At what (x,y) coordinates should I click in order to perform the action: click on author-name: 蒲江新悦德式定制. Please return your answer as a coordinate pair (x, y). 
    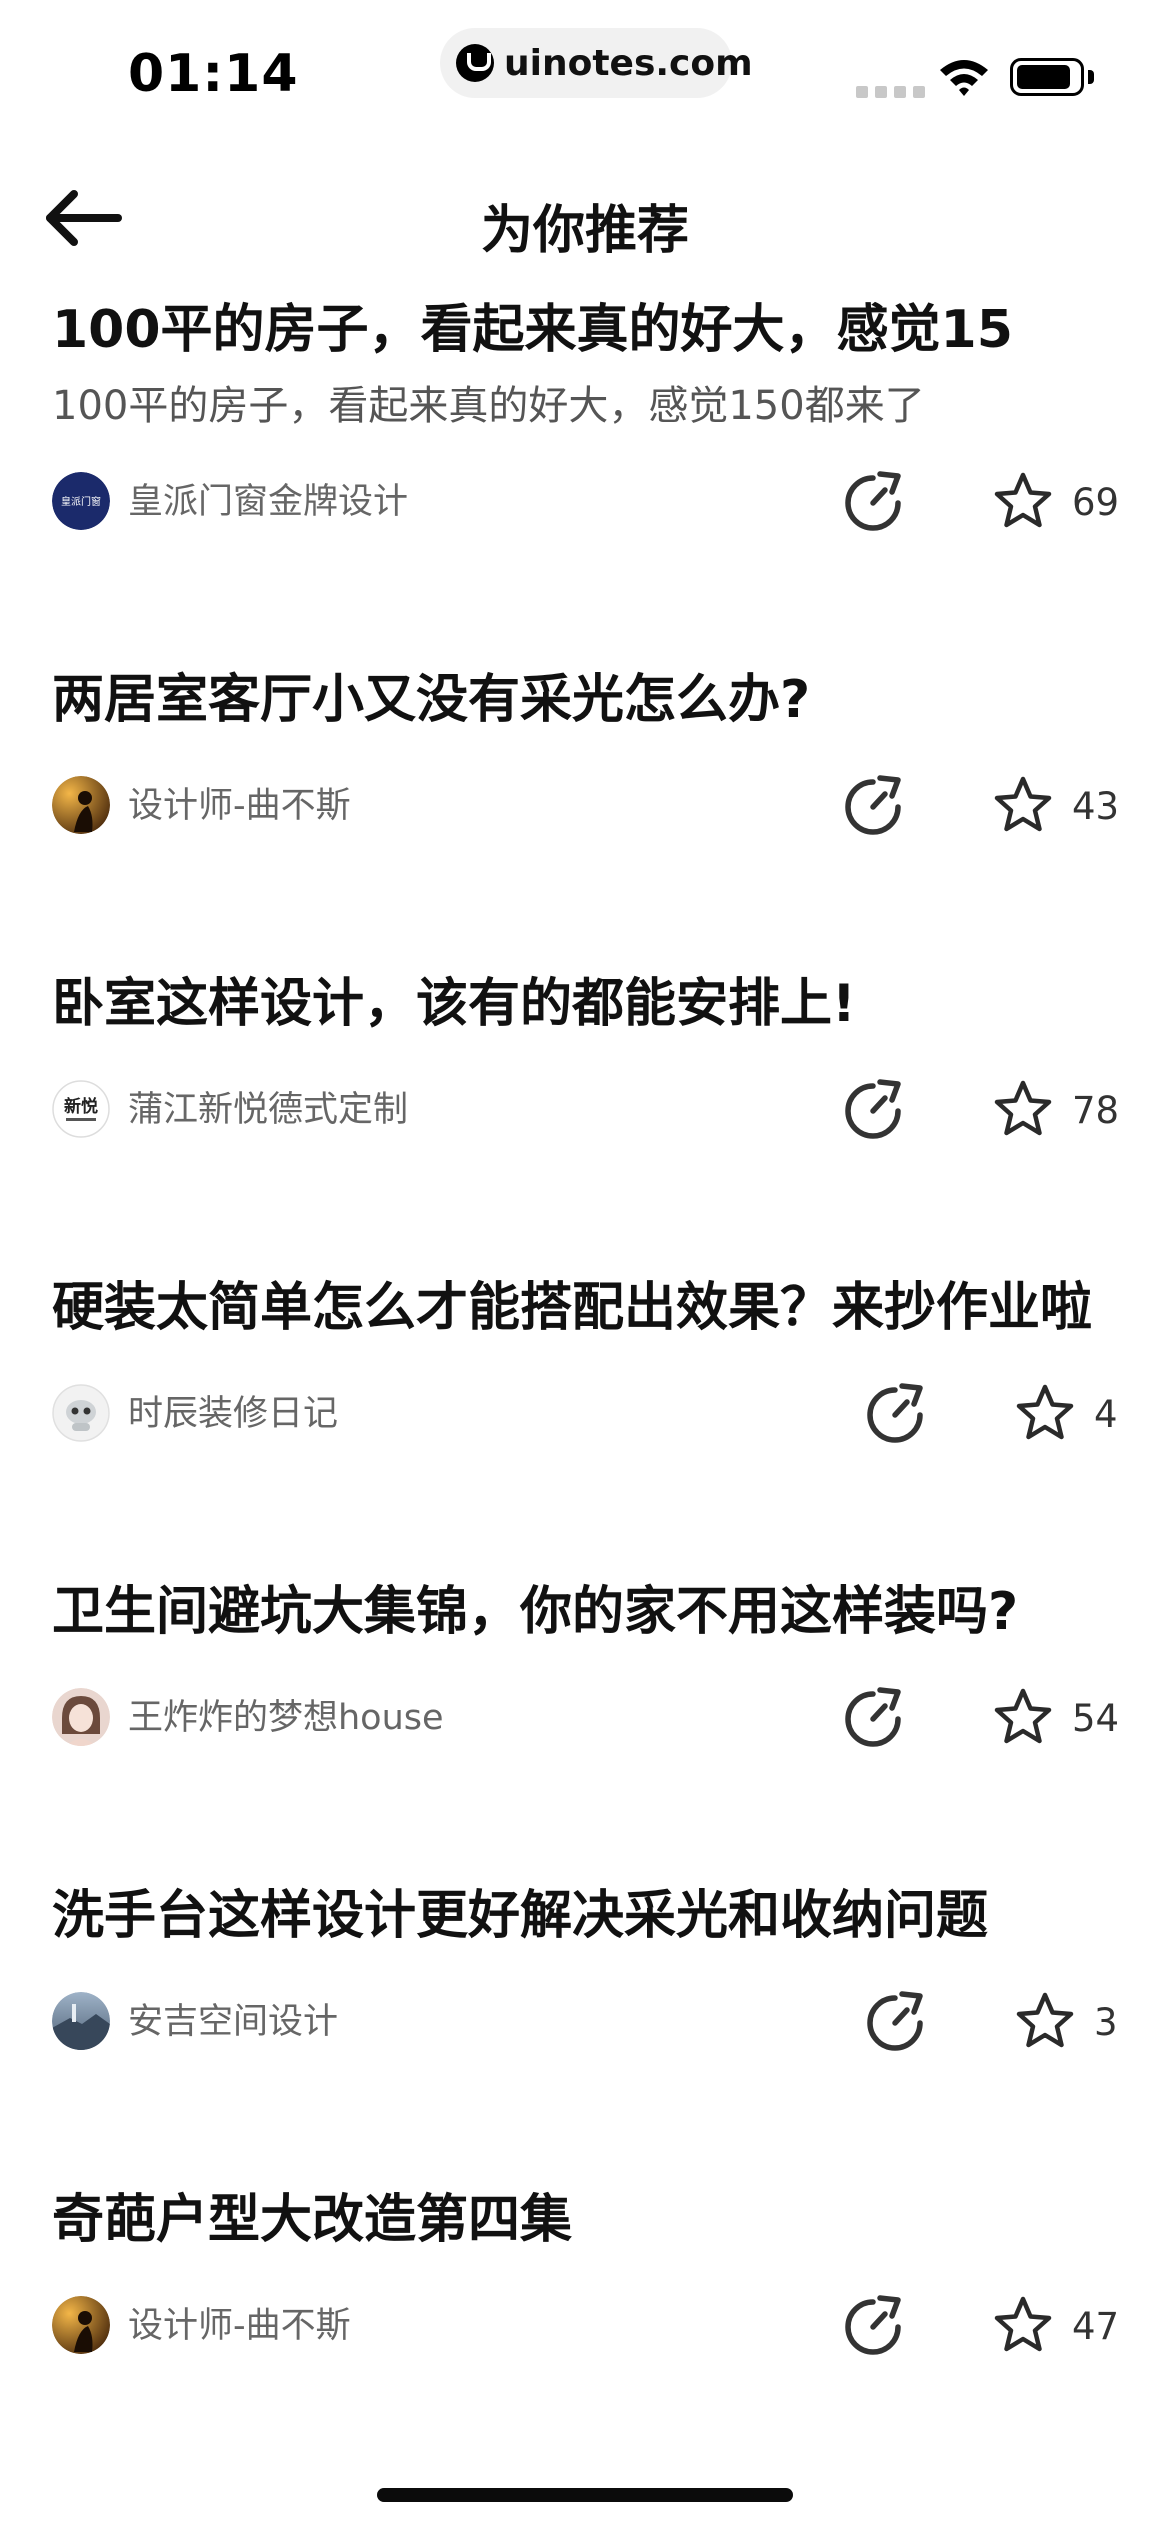
    Looking at the image, I should click on (268, 1110).